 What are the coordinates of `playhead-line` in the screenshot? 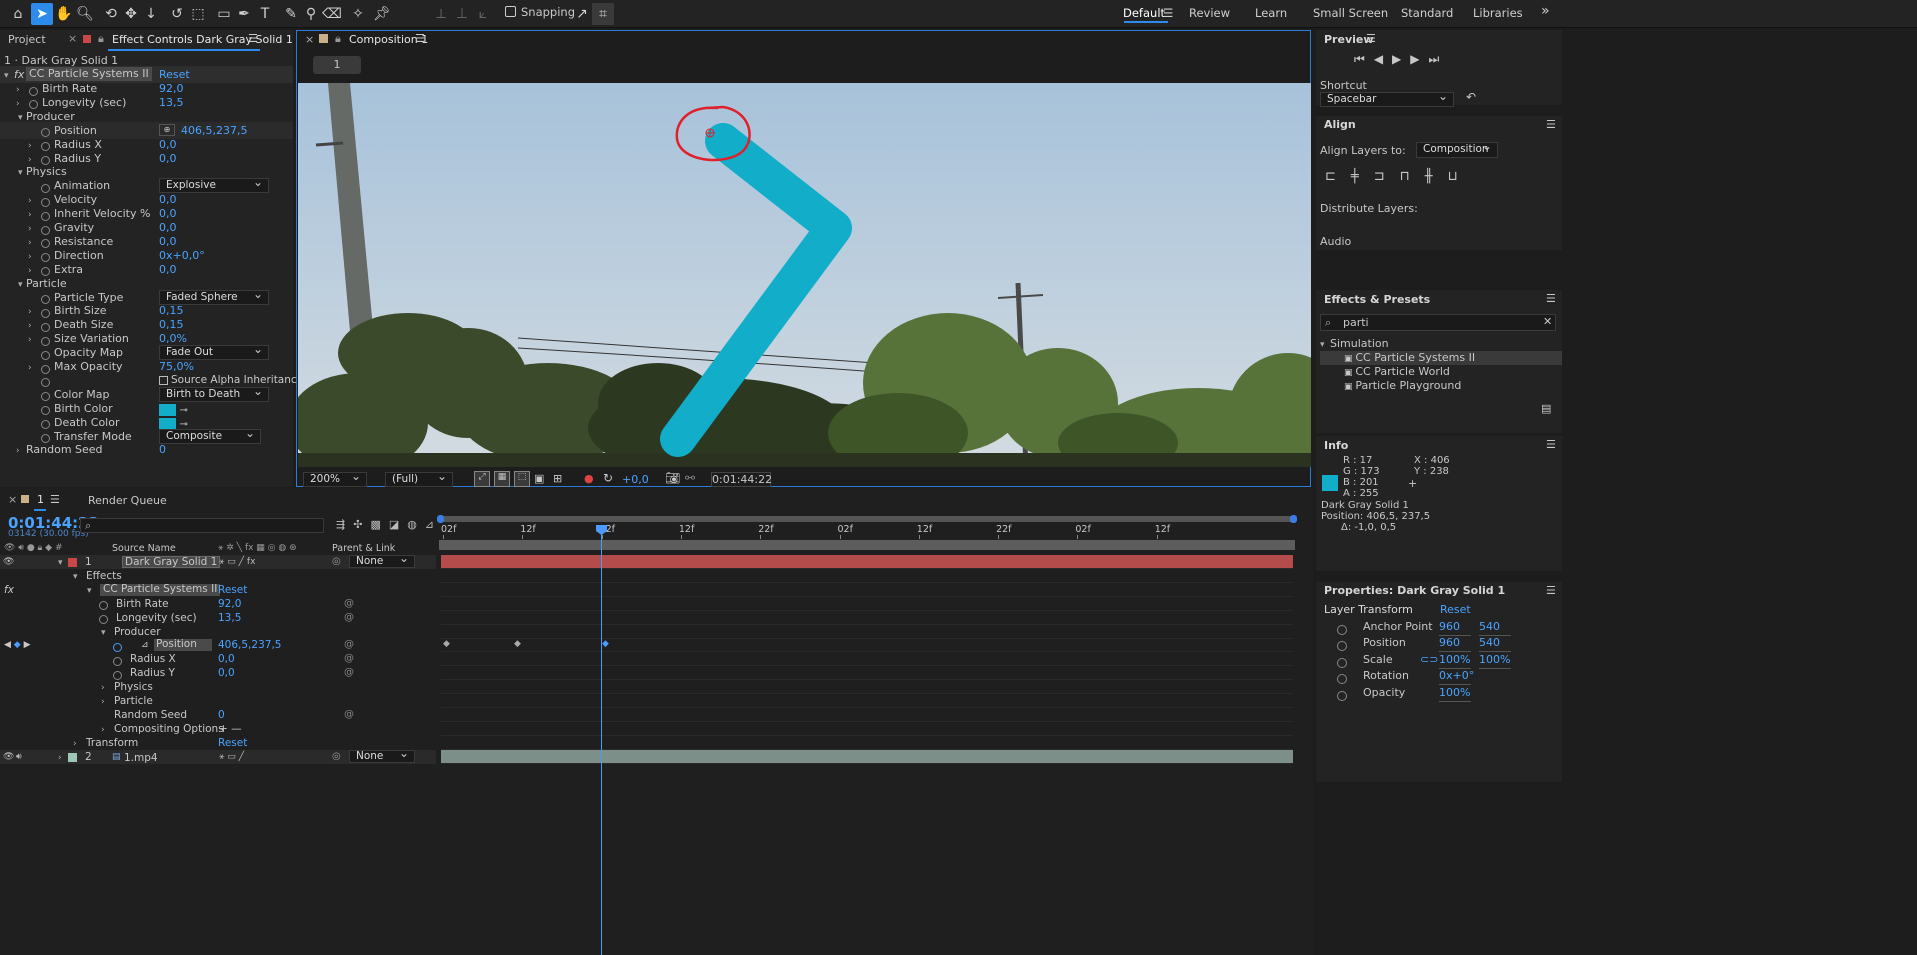 It's located at (601, 741).